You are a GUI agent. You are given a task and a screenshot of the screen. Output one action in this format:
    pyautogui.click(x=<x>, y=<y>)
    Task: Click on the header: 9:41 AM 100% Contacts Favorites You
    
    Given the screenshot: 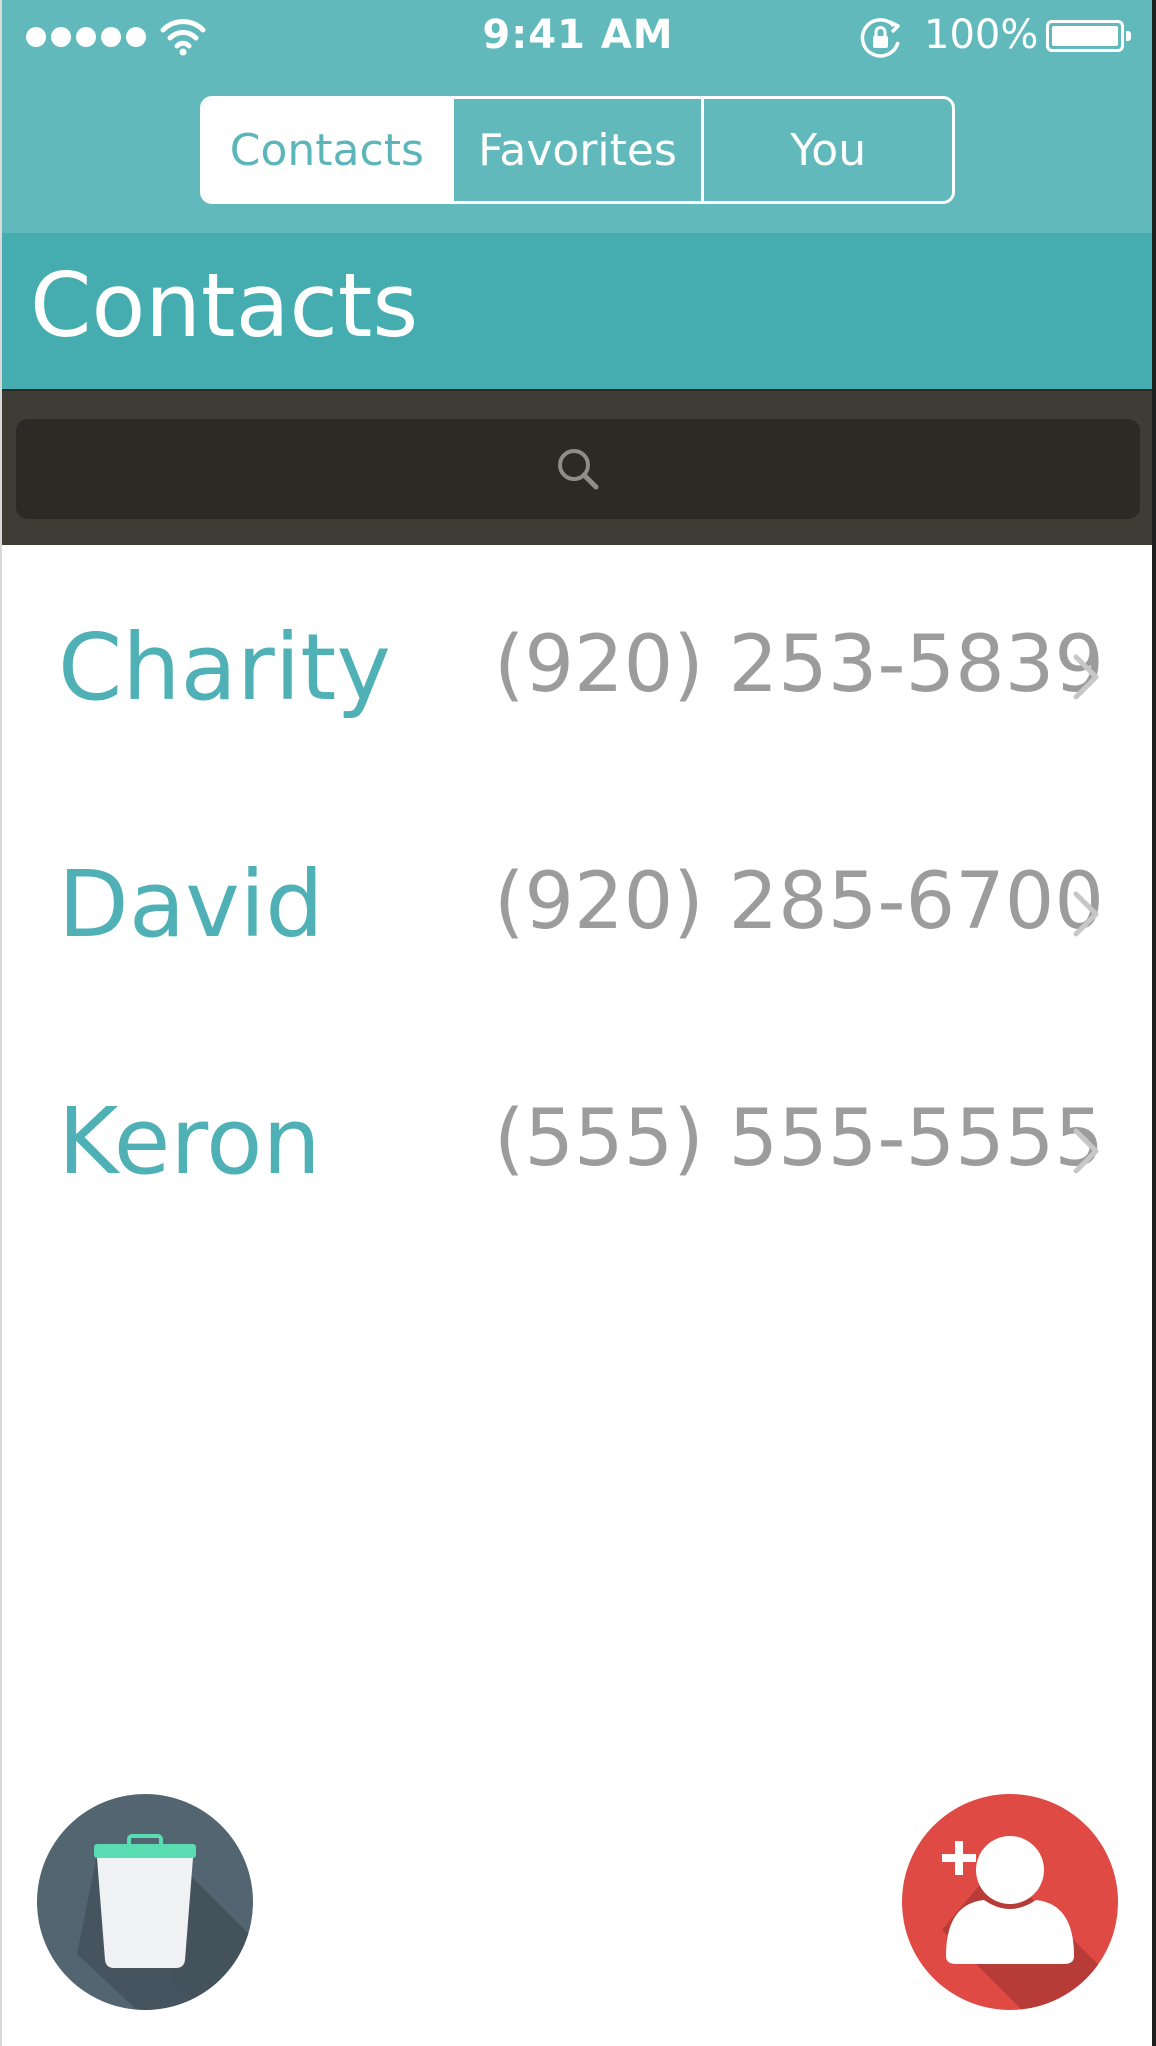 What is the action you would take?
    pyautogui.click(x=578, y=116)
    